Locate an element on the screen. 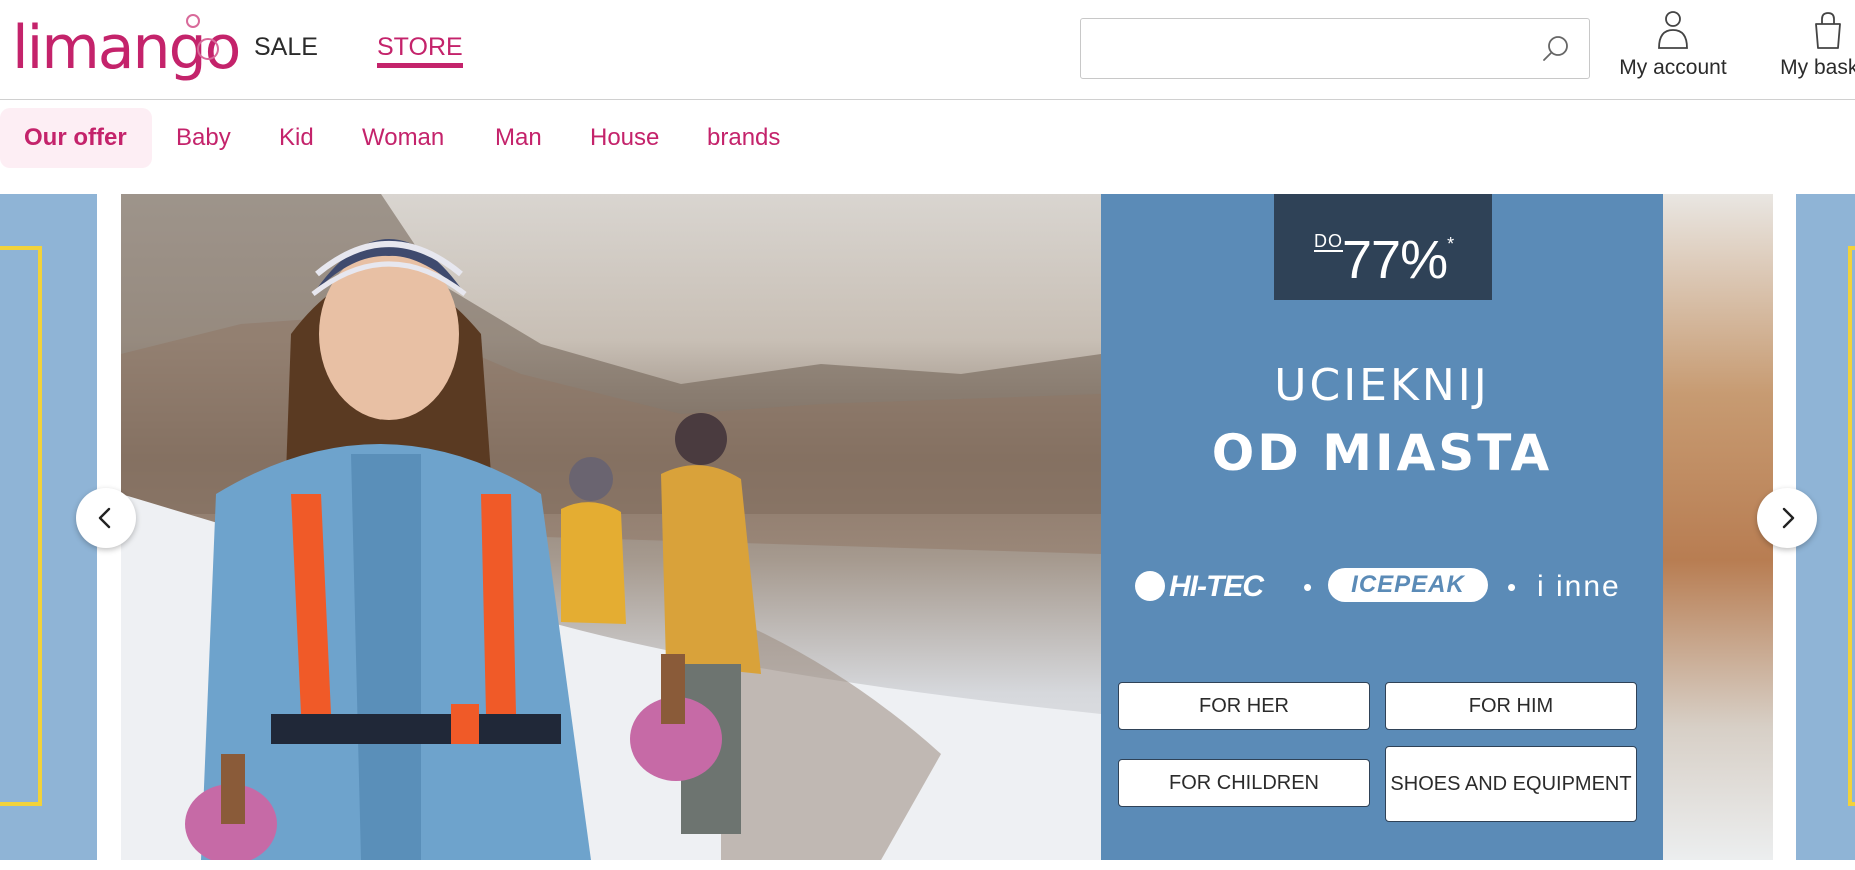  my-account-label: My account is located at coordinates (1673, 67).